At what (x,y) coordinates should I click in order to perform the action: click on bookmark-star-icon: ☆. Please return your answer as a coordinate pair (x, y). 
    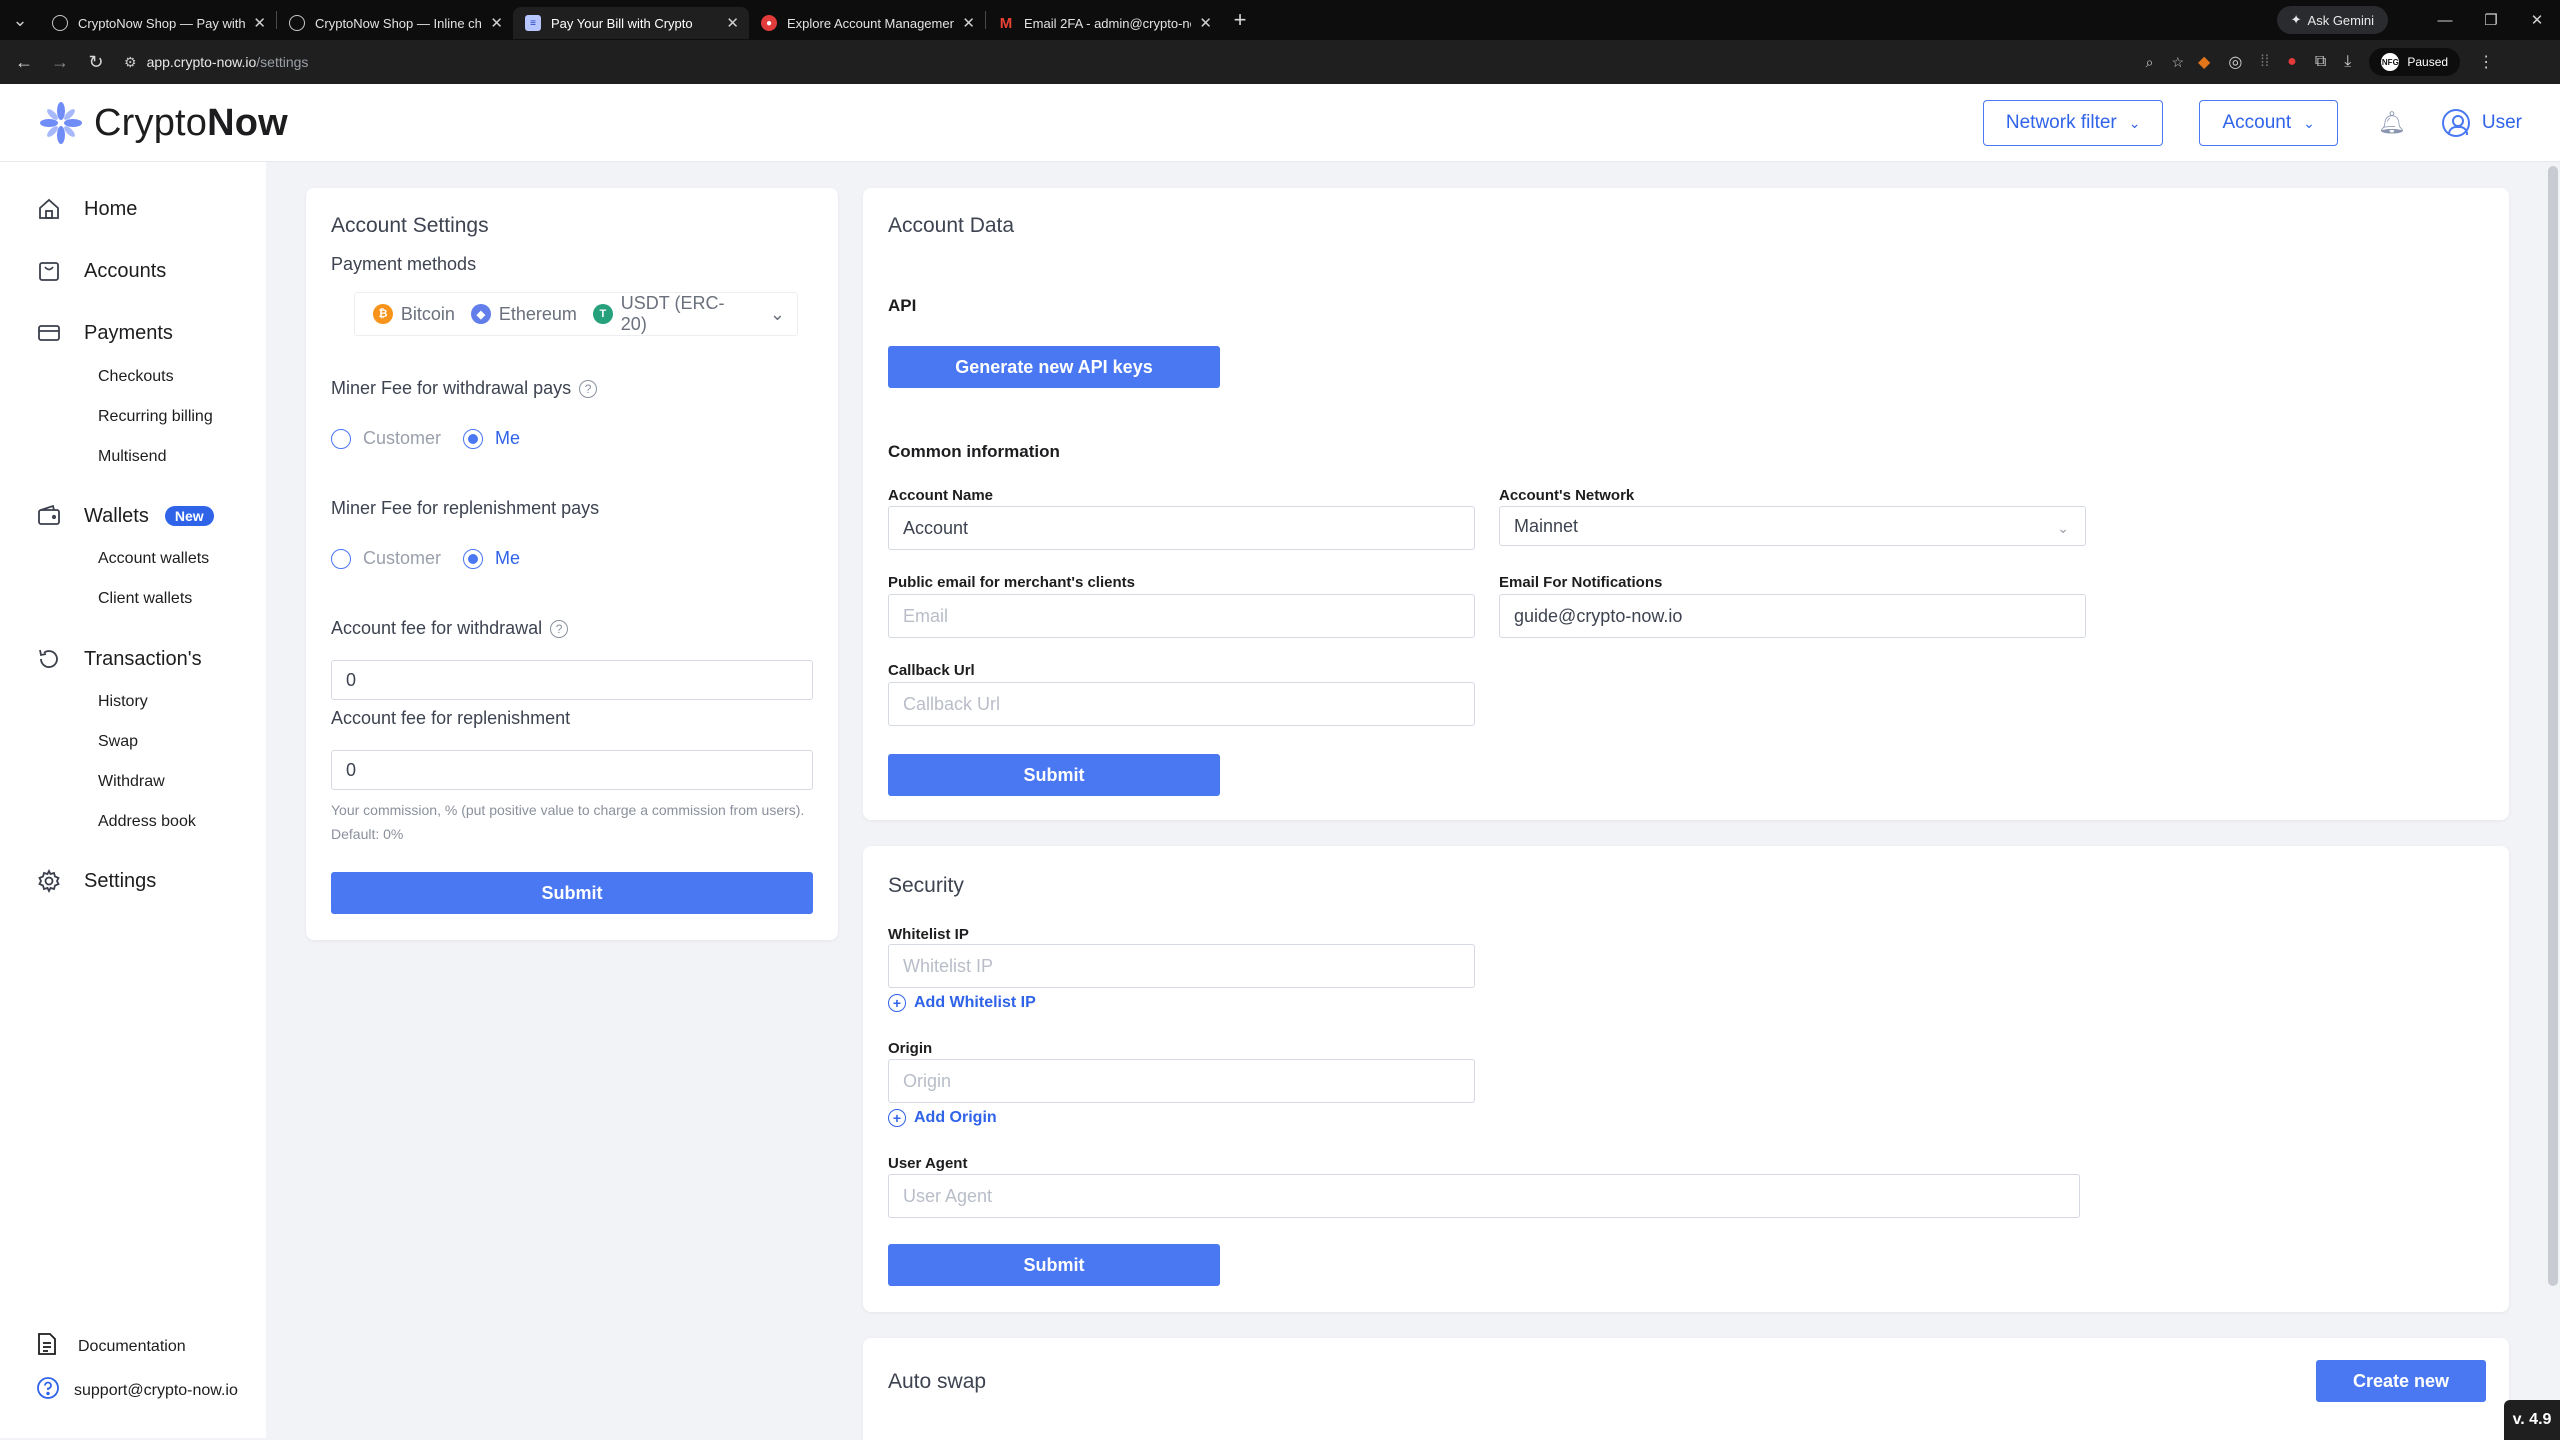
    Looking at the image, I should click on (2177, 62).